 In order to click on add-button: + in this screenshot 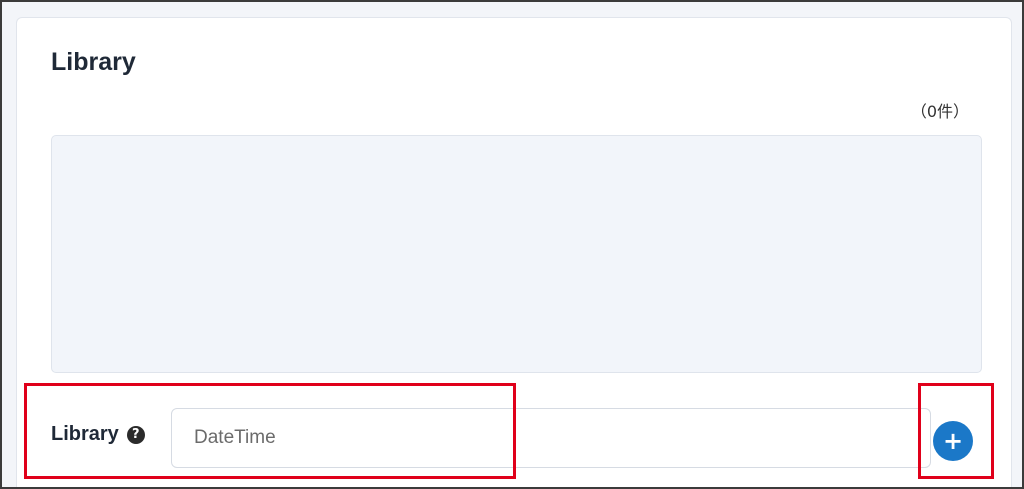, I will do `click(953, 441)`.